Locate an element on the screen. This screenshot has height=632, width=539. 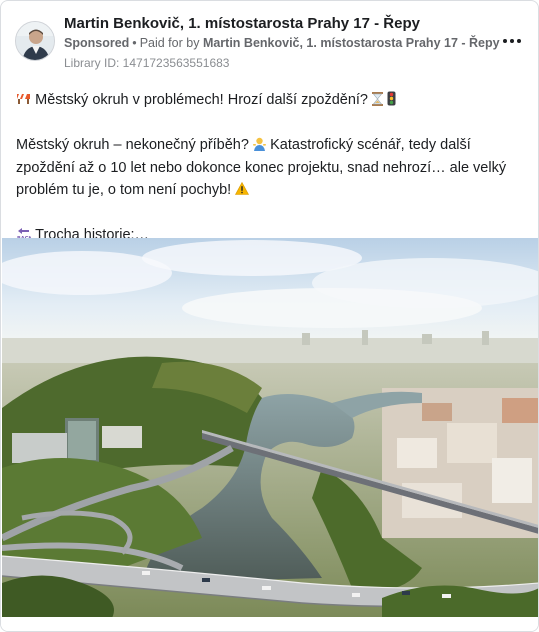
more-horizontal-icon is located at coordinates (505, 41).